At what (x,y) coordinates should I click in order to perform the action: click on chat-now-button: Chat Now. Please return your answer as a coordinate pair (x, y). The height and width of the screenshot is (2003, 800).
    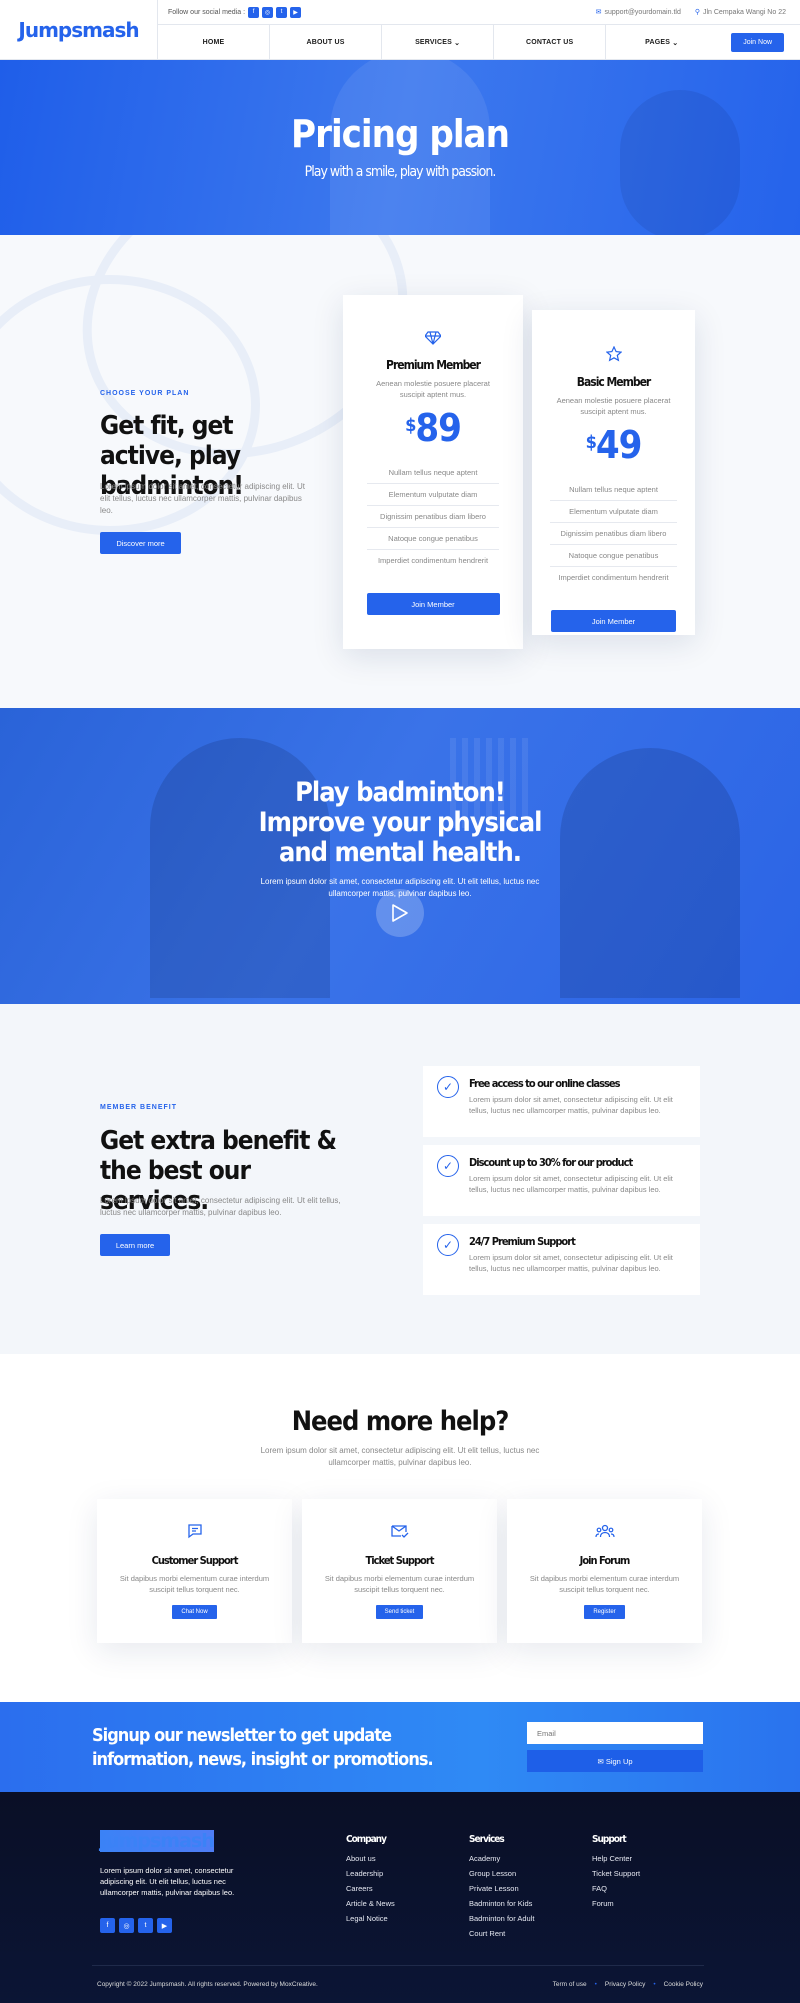
    Looking at the image, I should click on (194, 1612).